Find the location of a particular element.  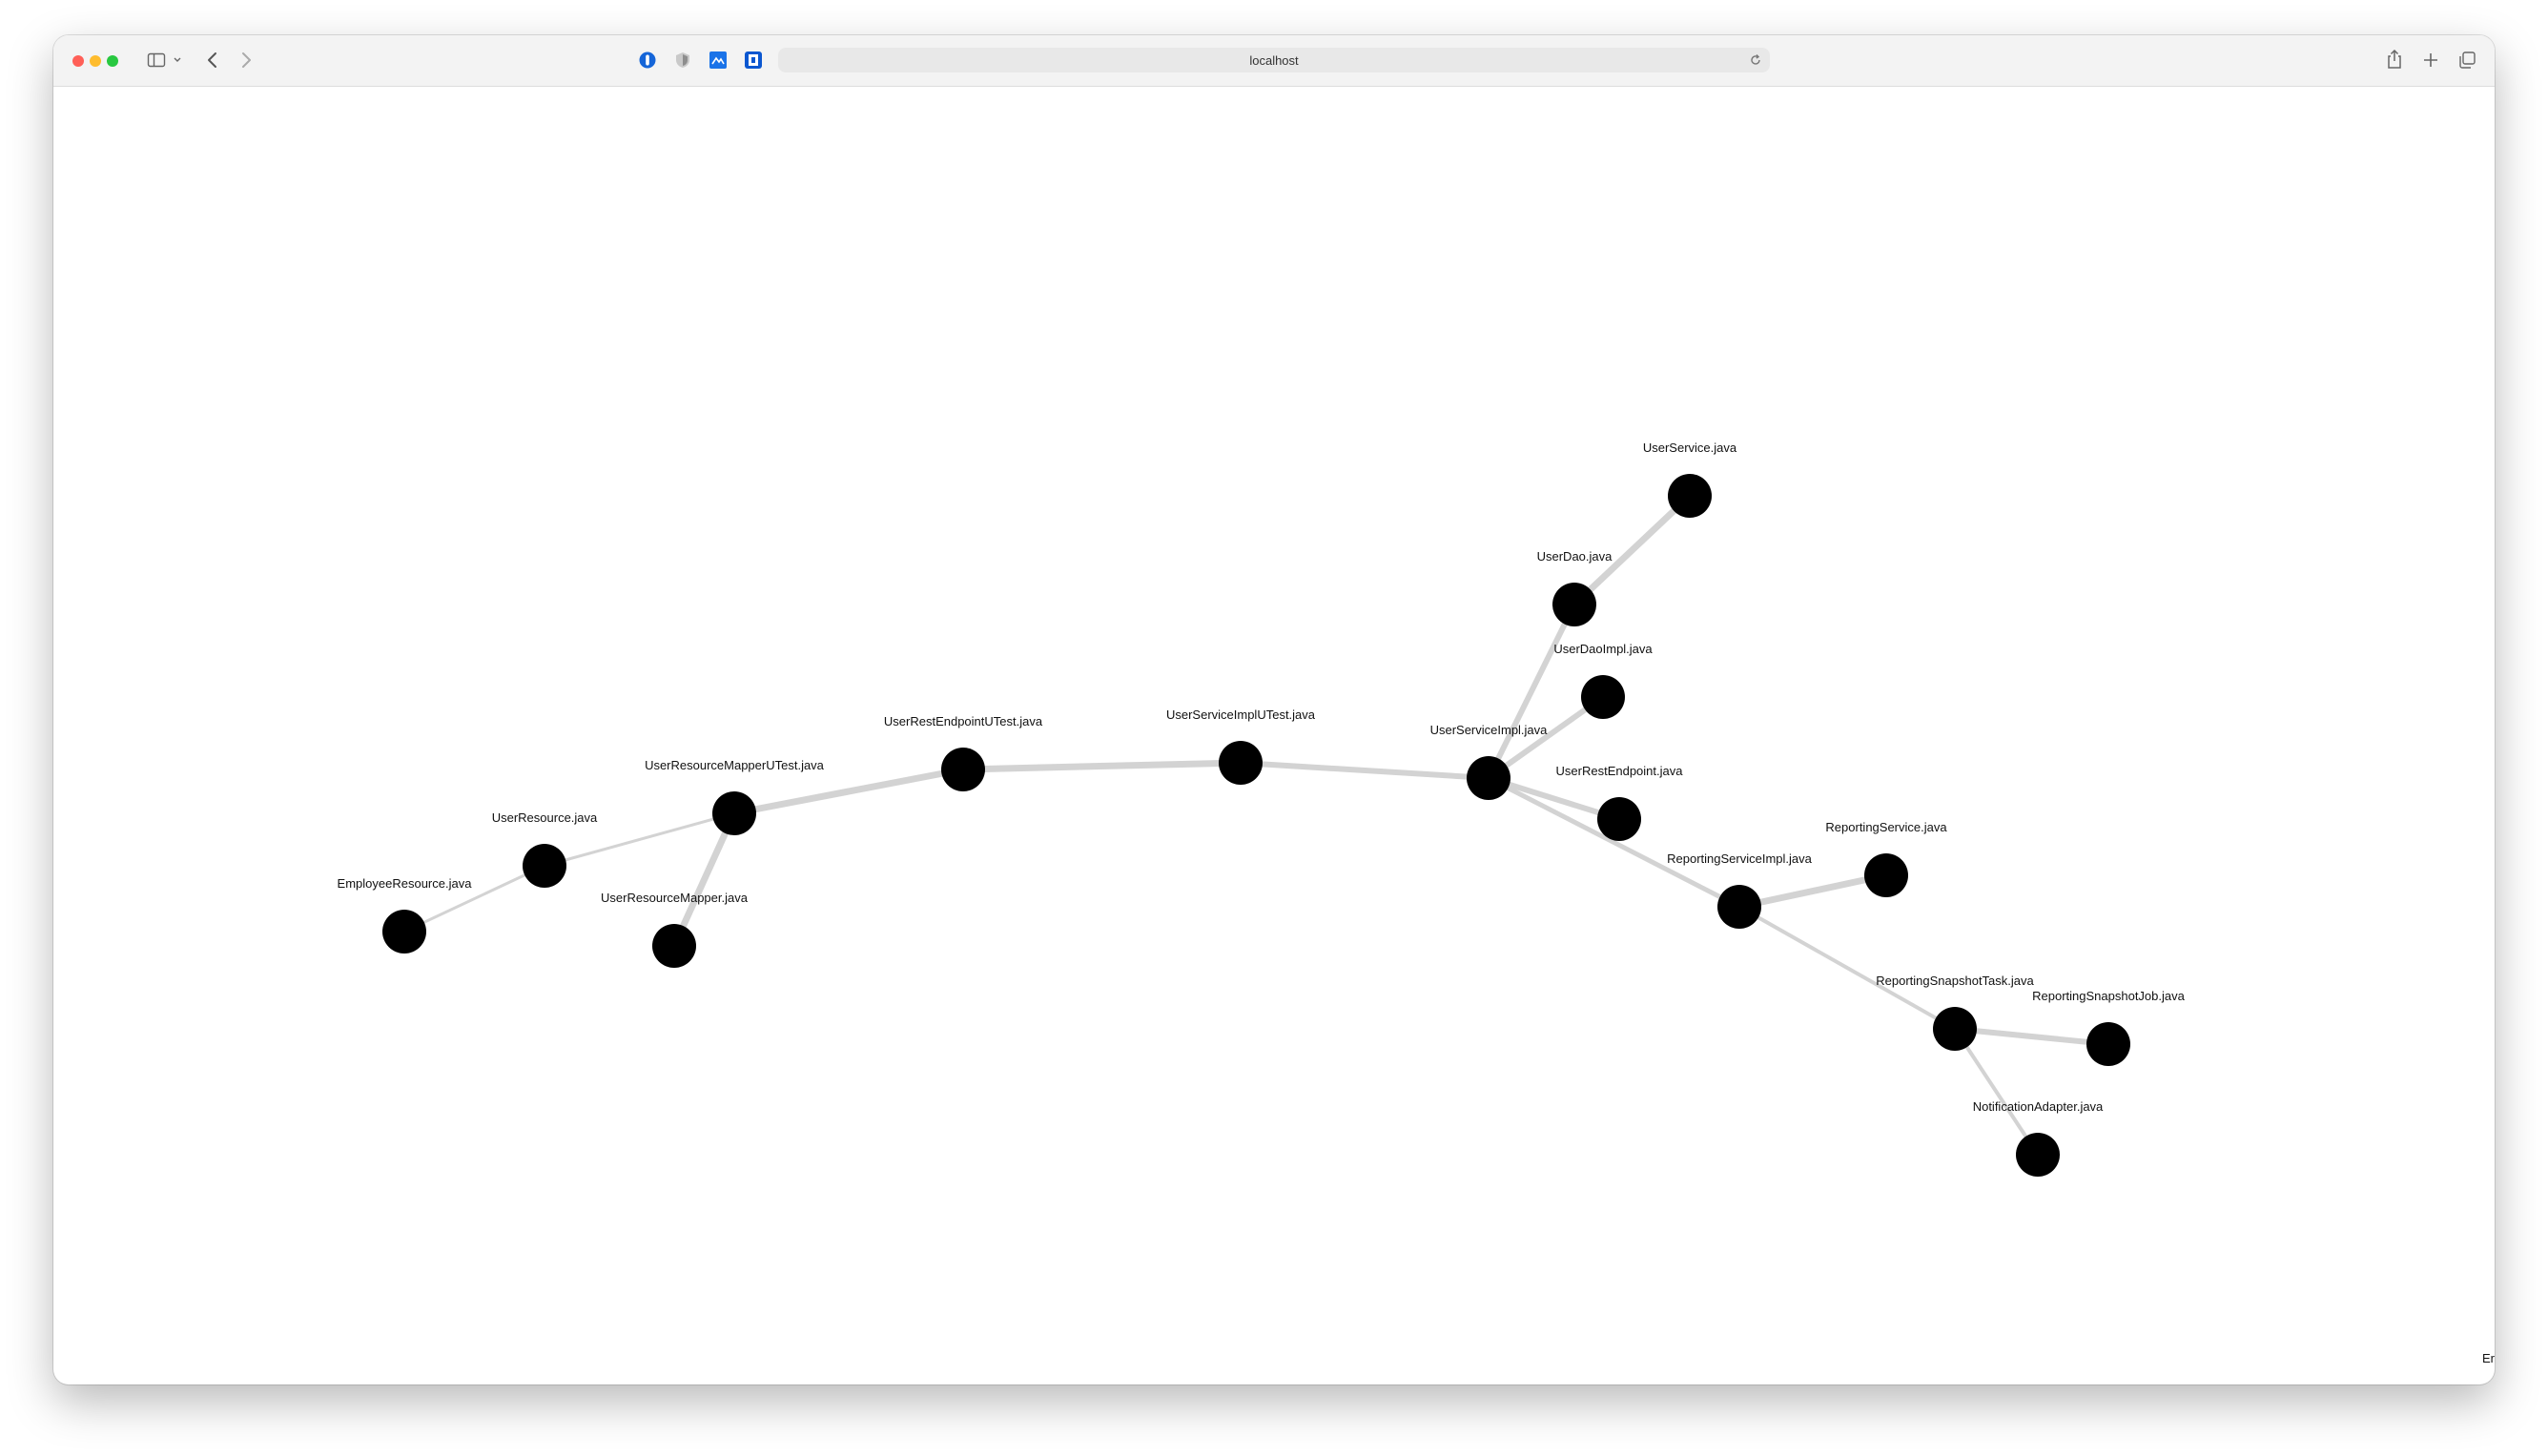

node-label: ReportingServiceImpl.java is located at coordinates (1740, 859).